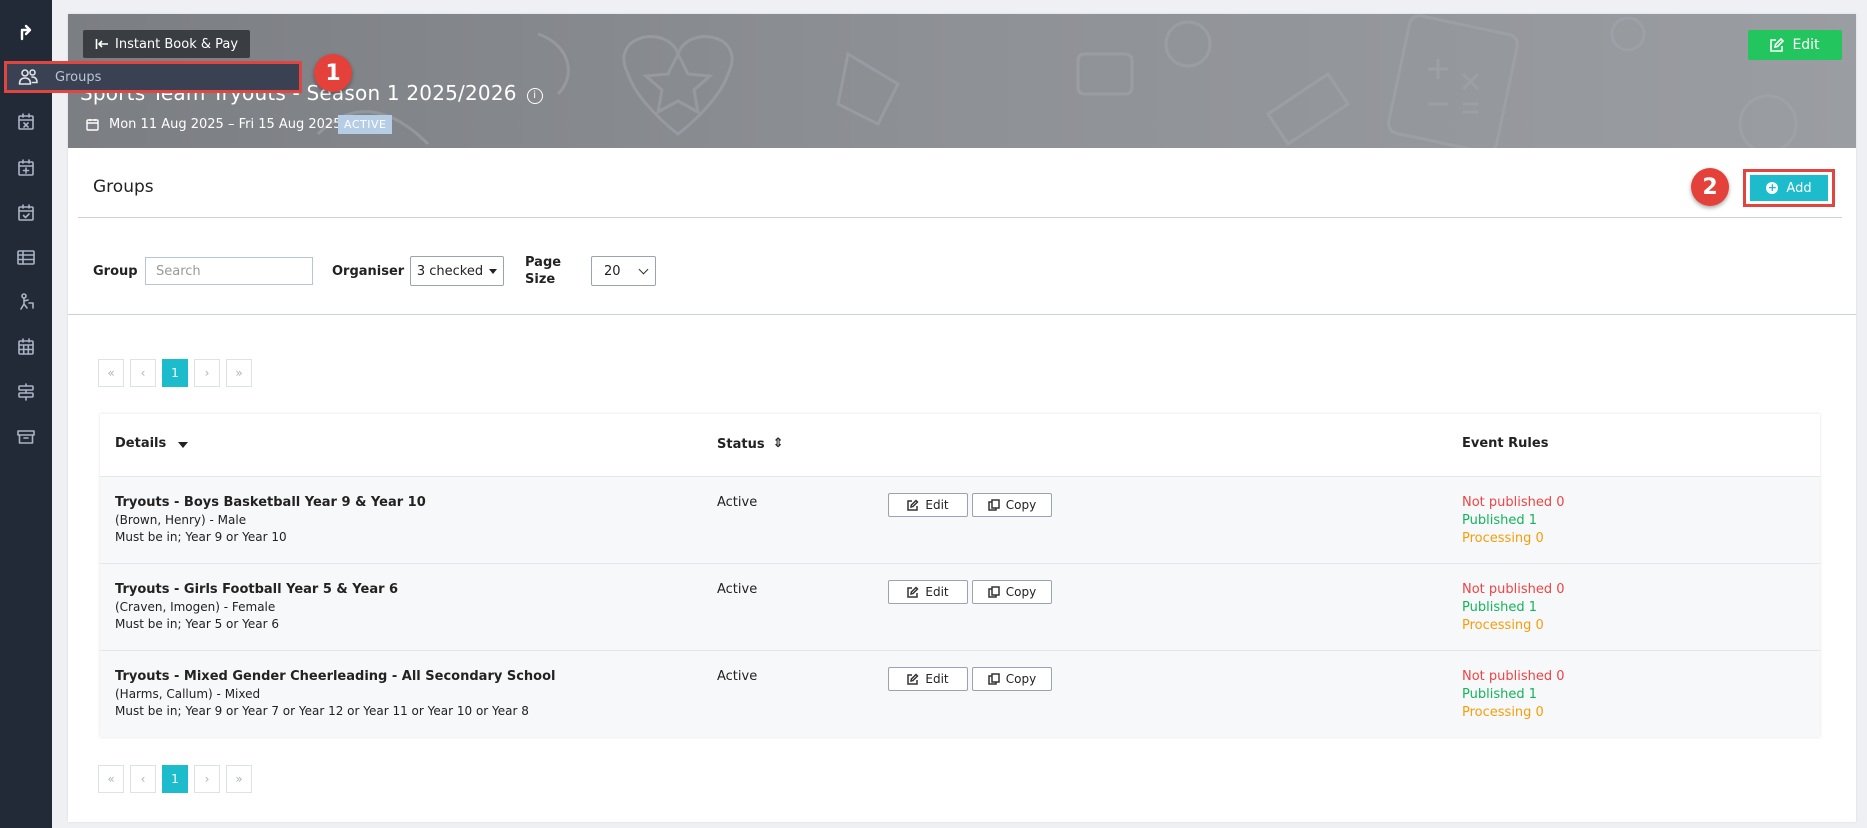 The height and width of the screenshot is (828, 1867). I want to click on calendar-check-icon, so click(26, 213).